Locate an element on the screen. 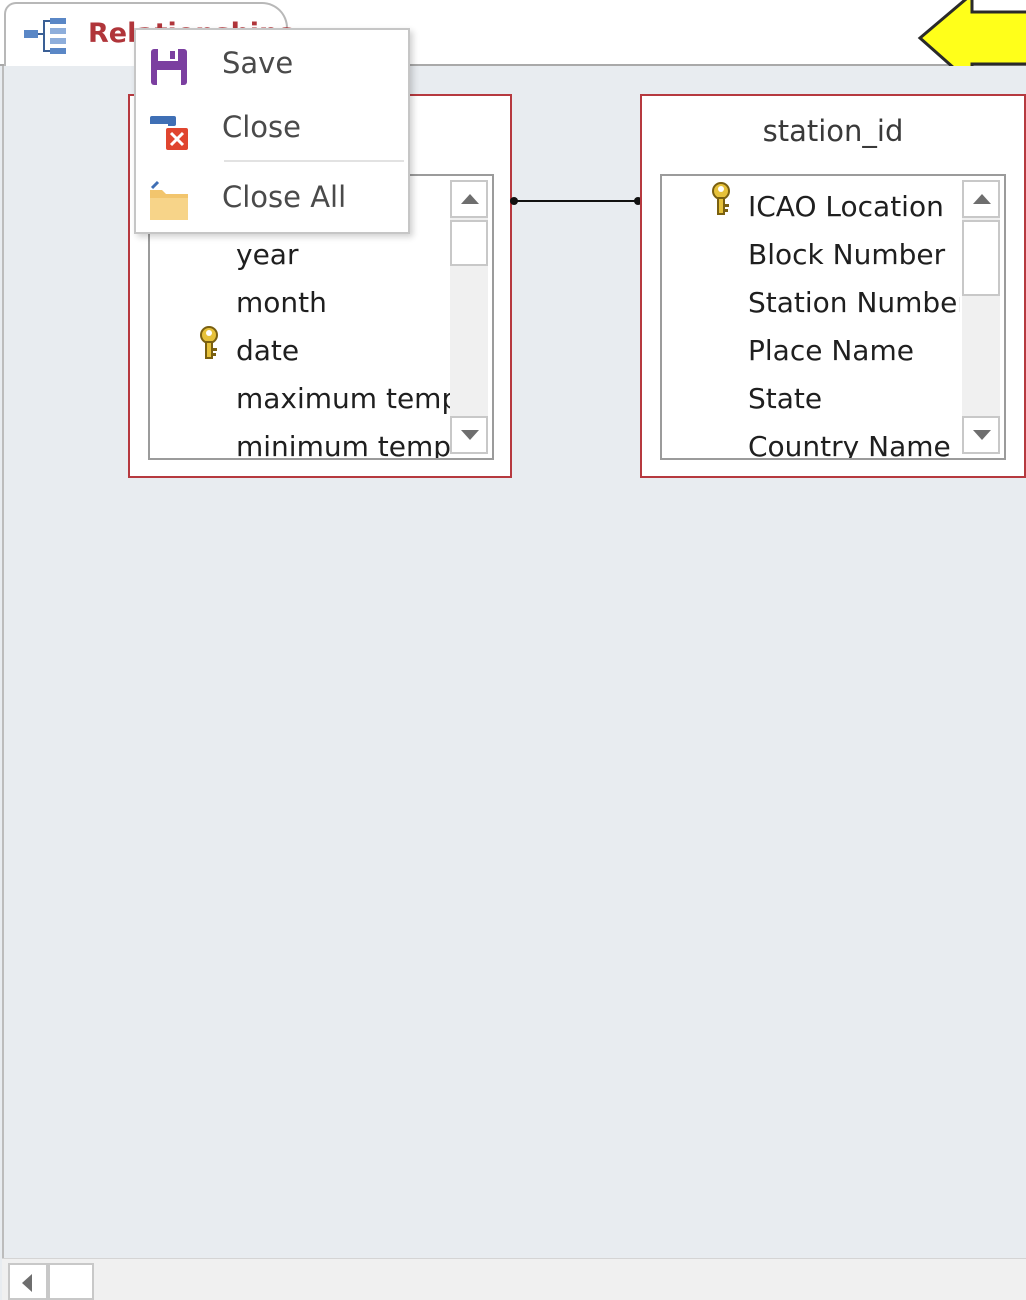  relationship-line is located at coordinates (576, 201).